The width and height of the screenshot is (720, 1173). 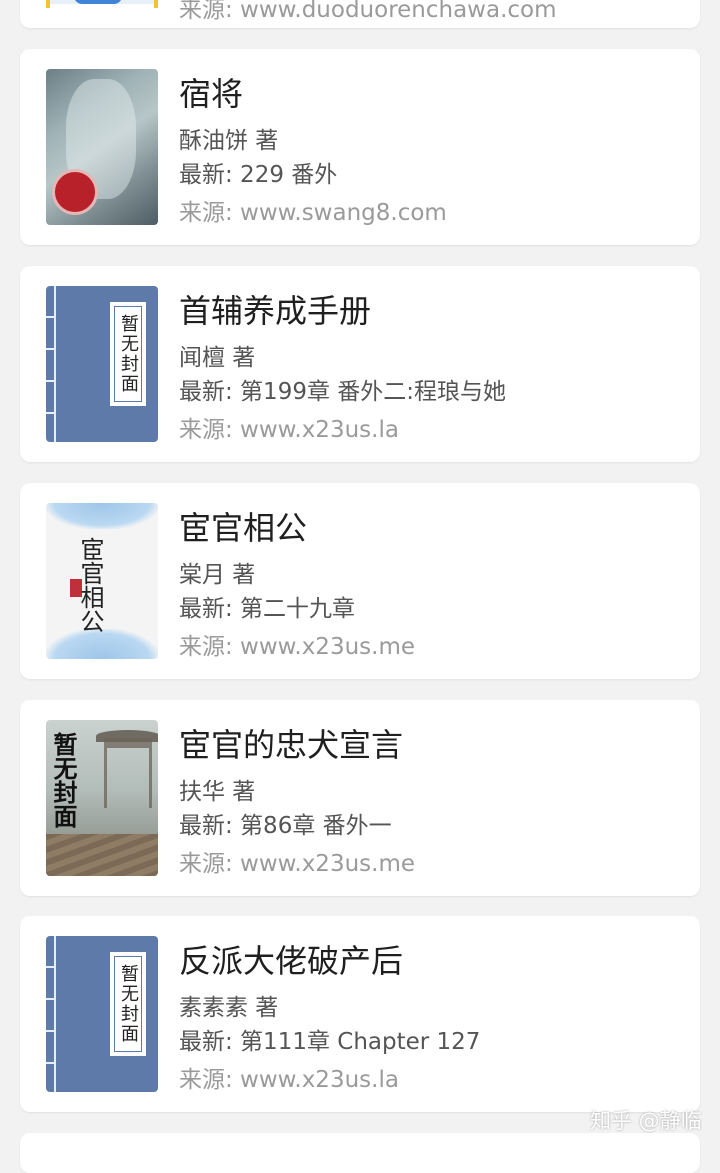 What do you see at coordinates (275, 311) in the screenshot?
I see `book-title: 首辅养成手册` at bounding box center [275, 311].